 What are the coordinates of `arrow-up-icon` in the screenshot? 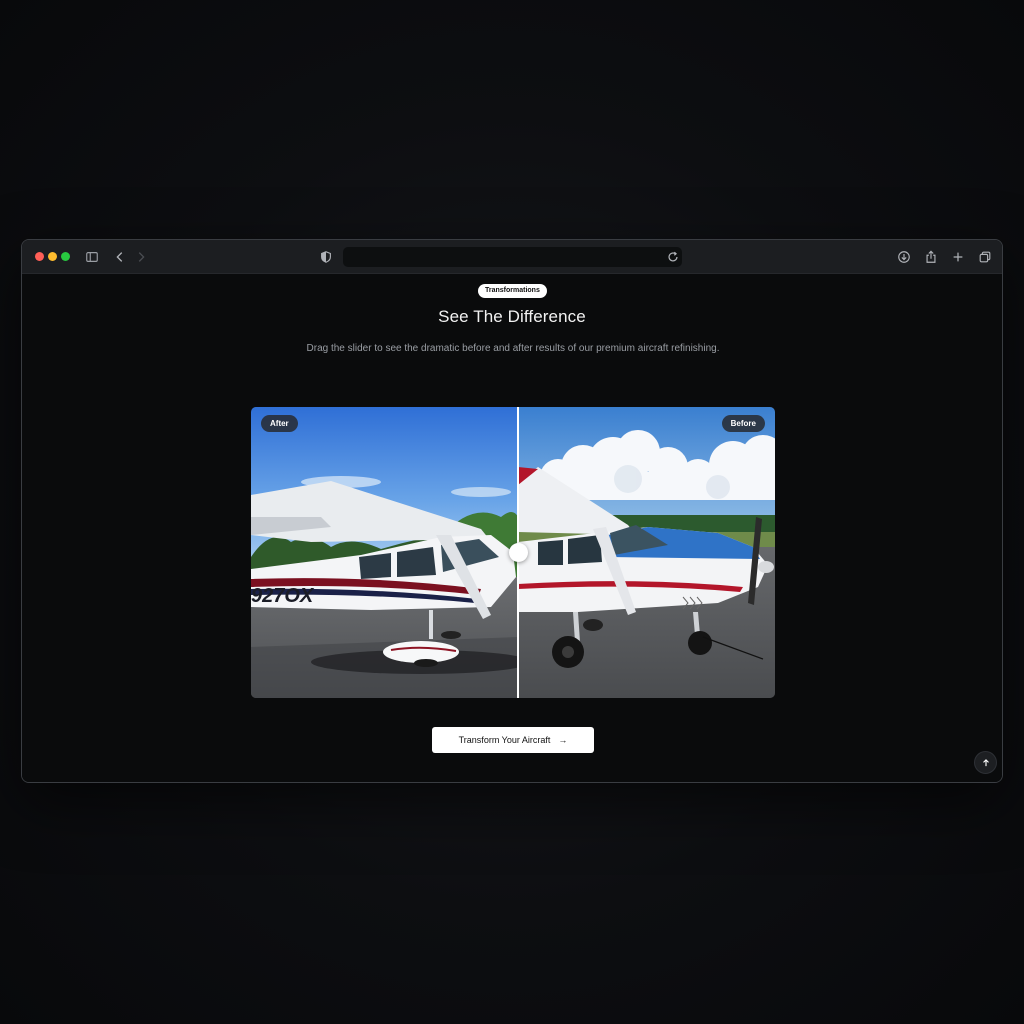 It's located at (985, 762).